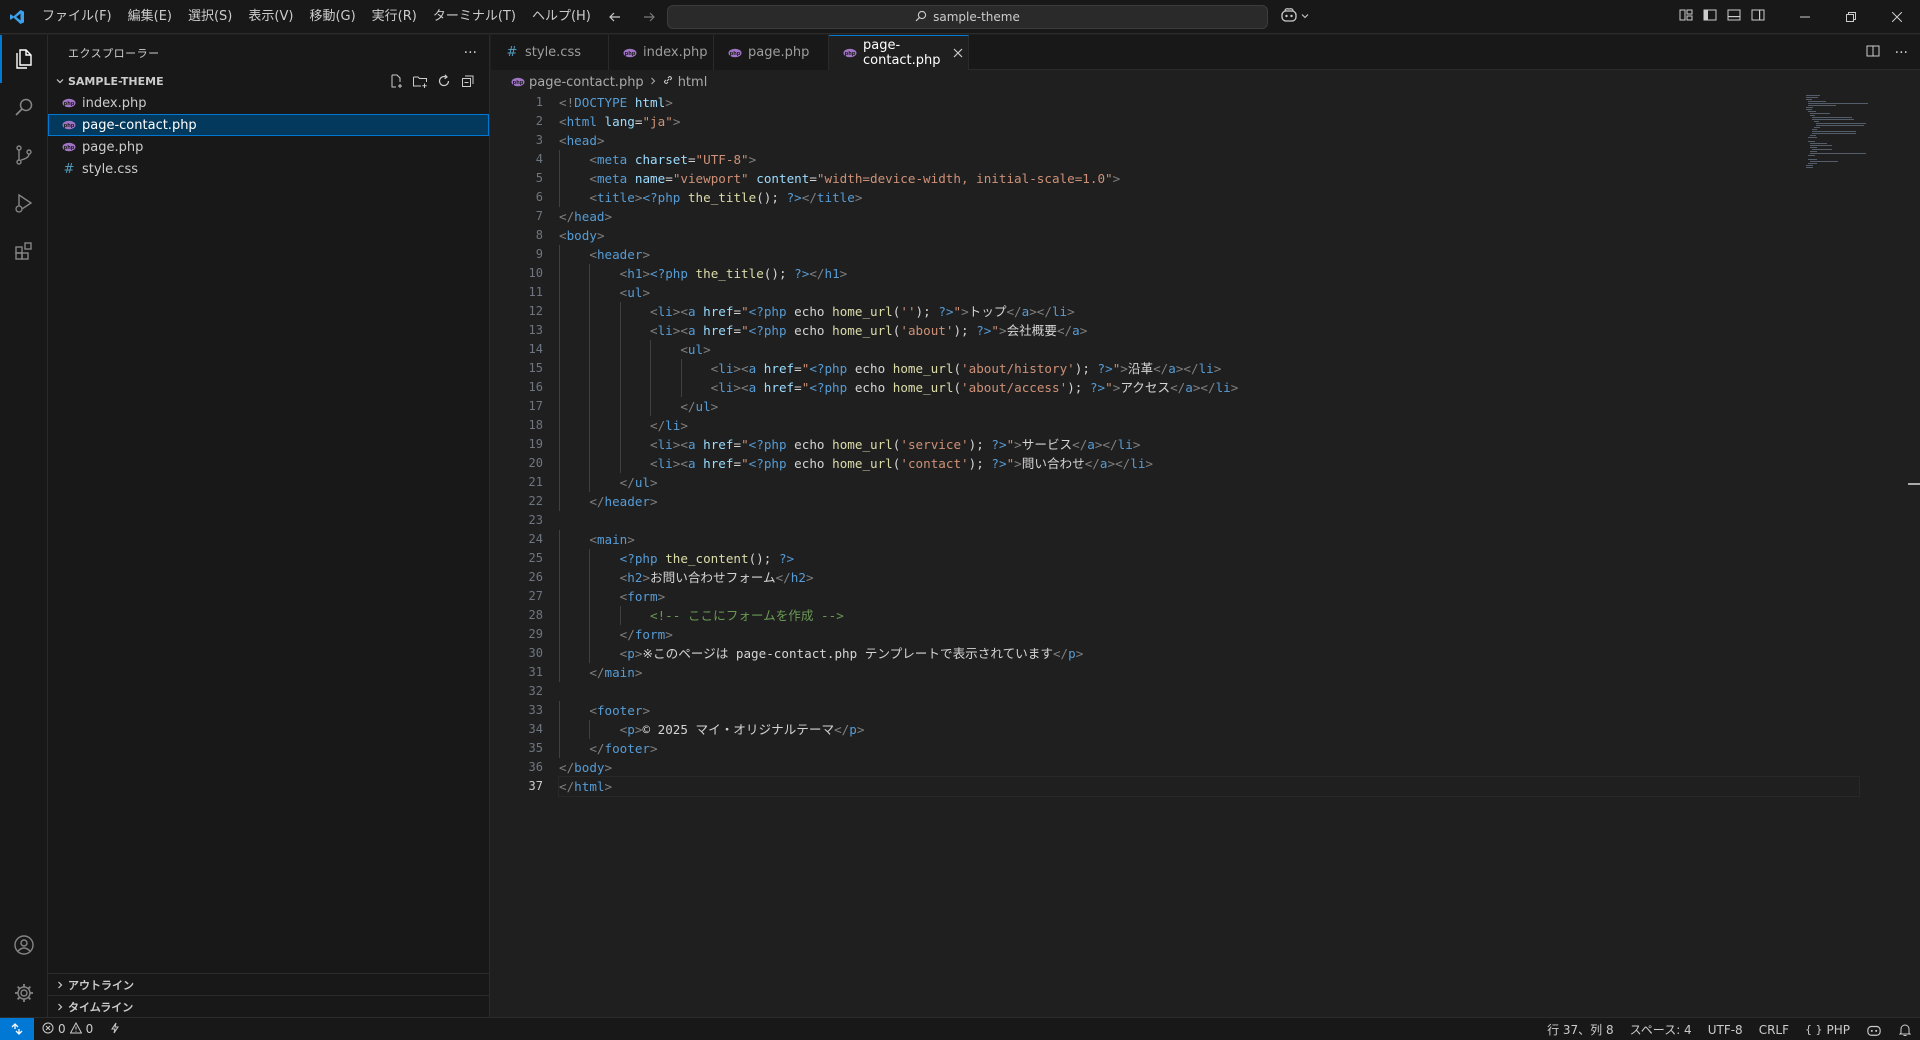  I want to click on split-editor-icon, so click(1873, 53).